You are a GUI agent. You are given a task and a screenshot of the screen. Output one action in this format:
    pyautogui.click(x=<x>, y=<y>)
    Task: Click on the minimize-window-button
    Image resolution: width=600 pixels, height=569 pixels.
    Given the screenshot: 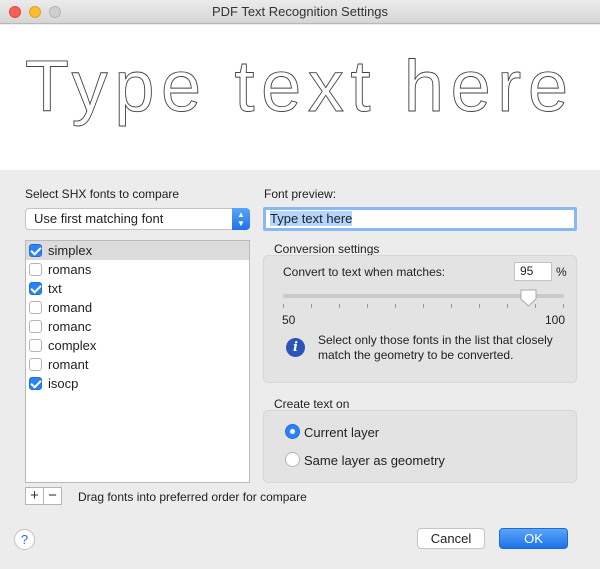 What is the action you would take?
    pyautogui.click(x=35, y=12)
    